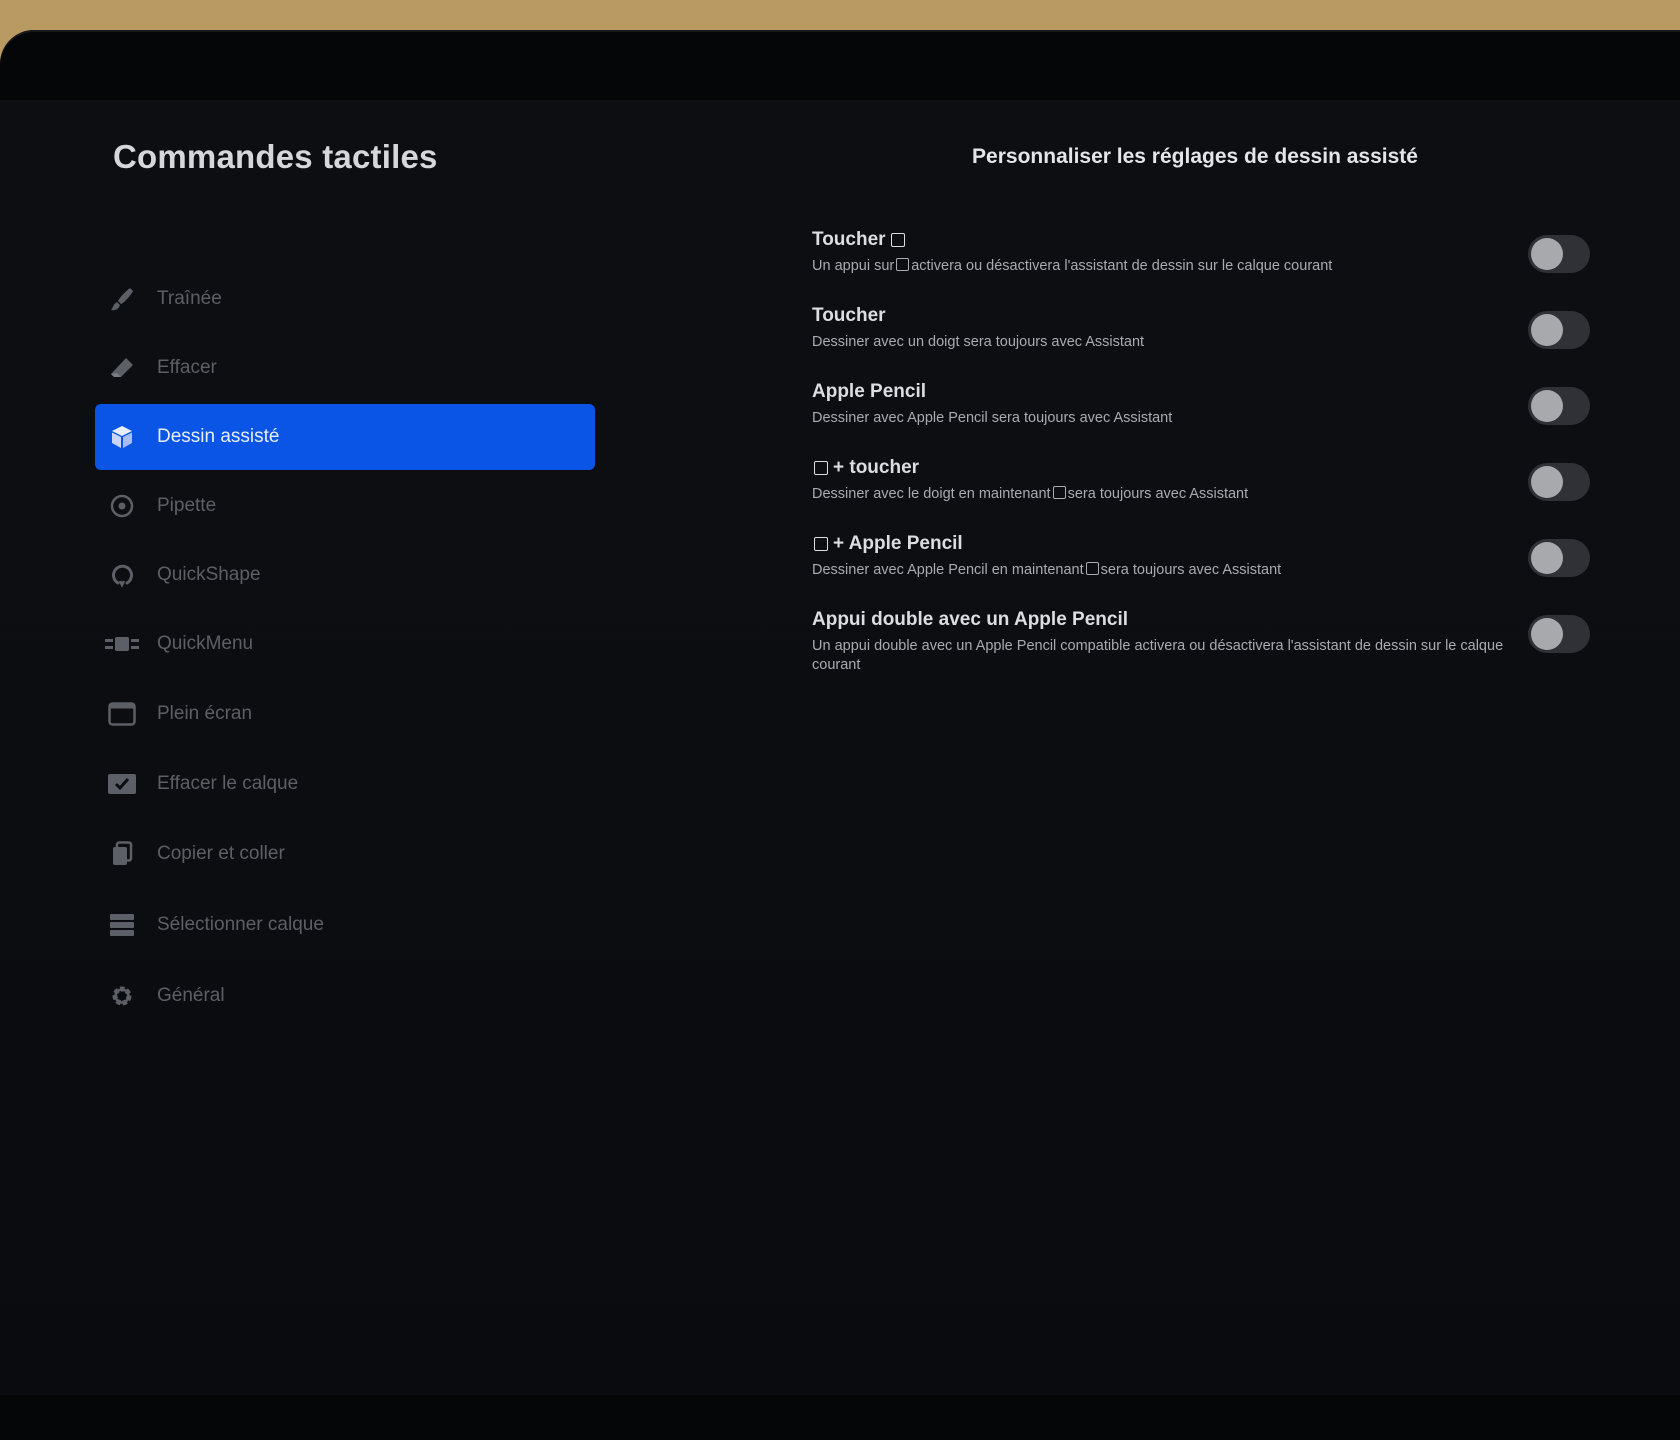  I want to click on quickshape-icon, so click(122, 575).